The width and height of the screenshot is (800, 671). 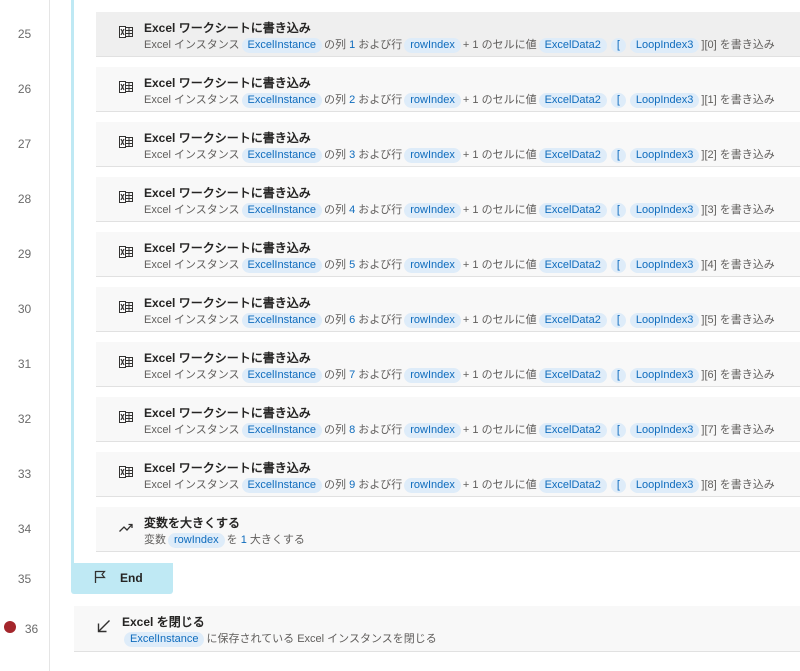 What do you see at coordinates (277, 540) in the screenshot?
I see `desc-text: 大きくする` at bounding box center [277, 540].